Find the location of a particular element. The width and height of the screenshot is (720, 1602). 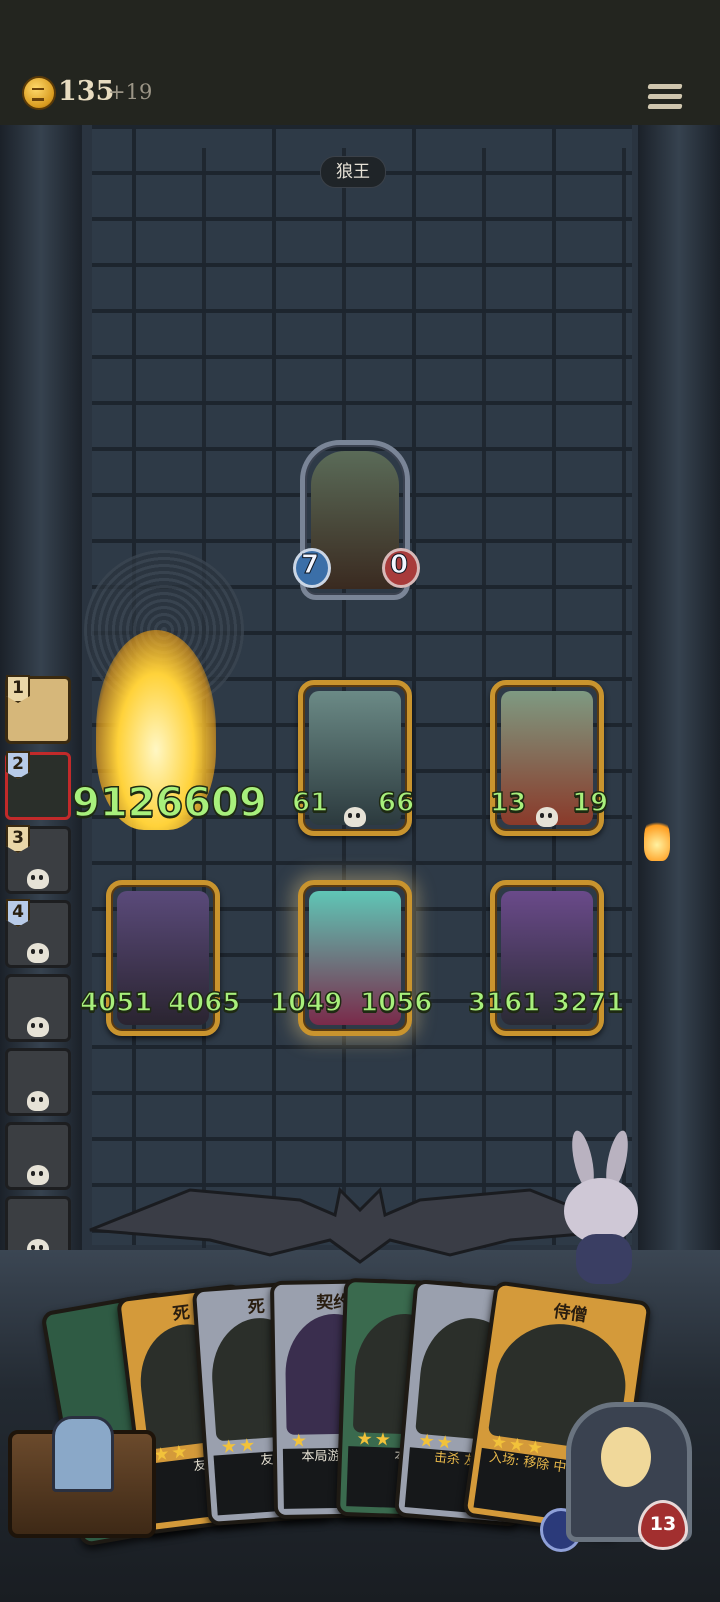

top-bar: 135 +19 is located at coordinates (360, 63).